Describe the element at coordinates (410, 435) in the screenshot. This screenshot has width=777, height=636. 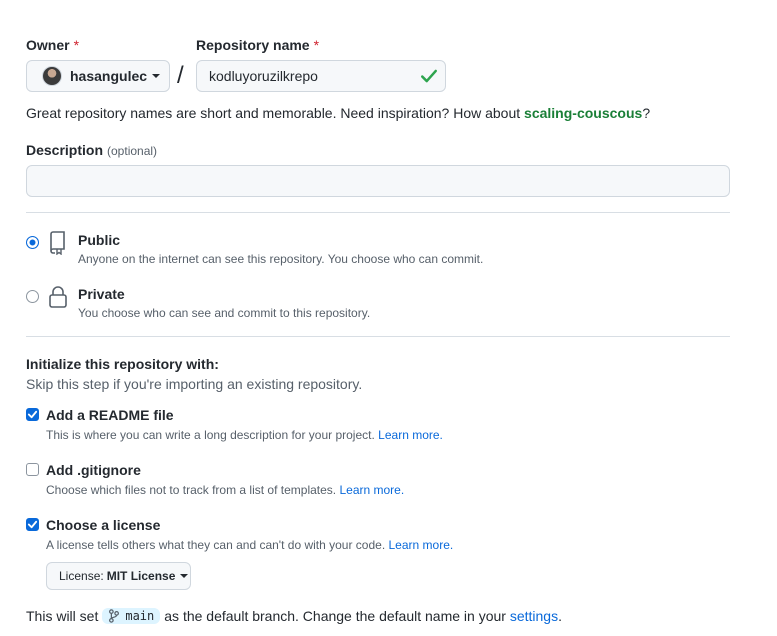
I see `readme-learn-more-link: Learn more.` at that location.